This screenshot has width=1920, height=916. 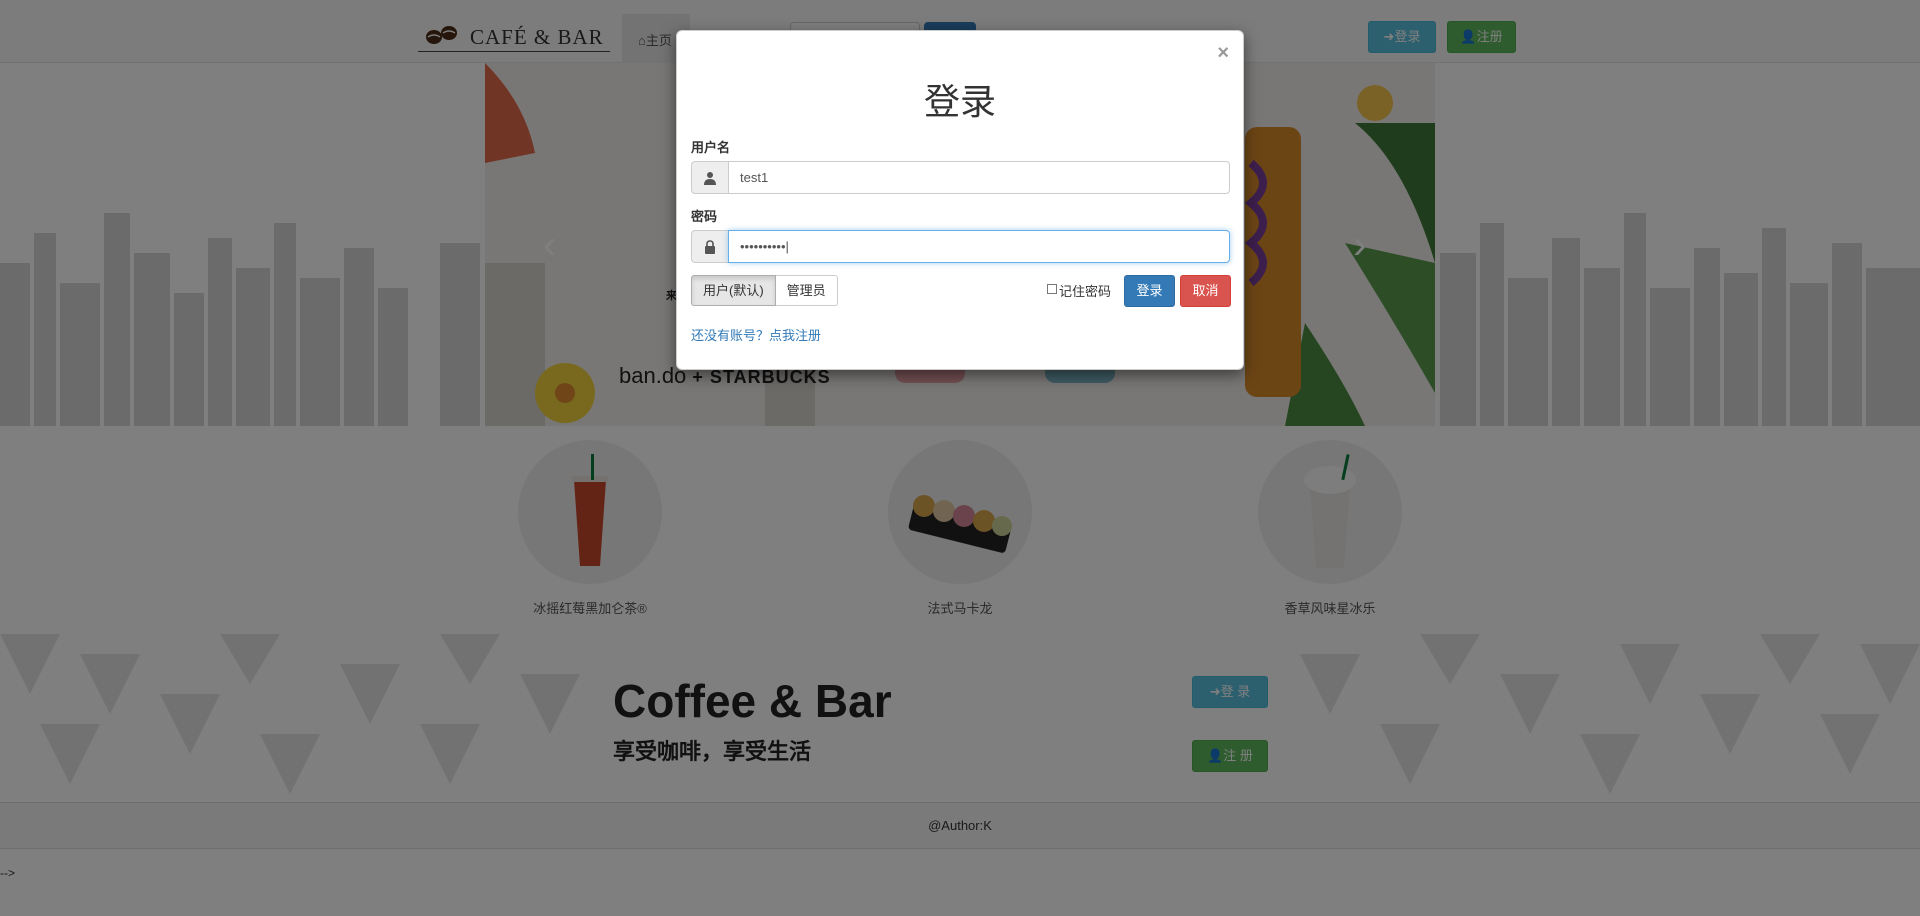 What do you see at coordinates (1085, 291) in the screenshot?
I see `remember-label: 记住密码` at bounding box center [1085, 291].